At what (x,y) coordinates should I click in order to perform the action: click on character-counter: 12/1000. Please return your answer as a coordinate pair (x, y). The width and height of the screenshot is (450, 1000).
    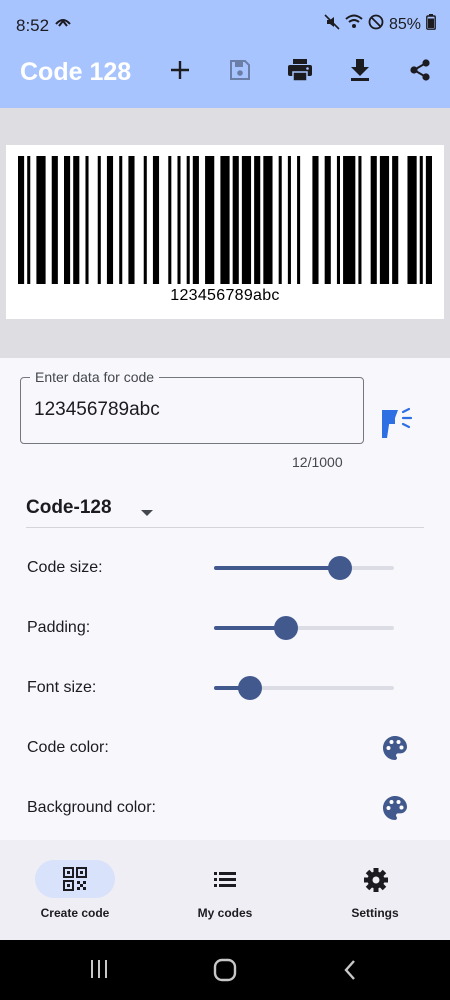
    Looking at the image, I should click on (317, 462).